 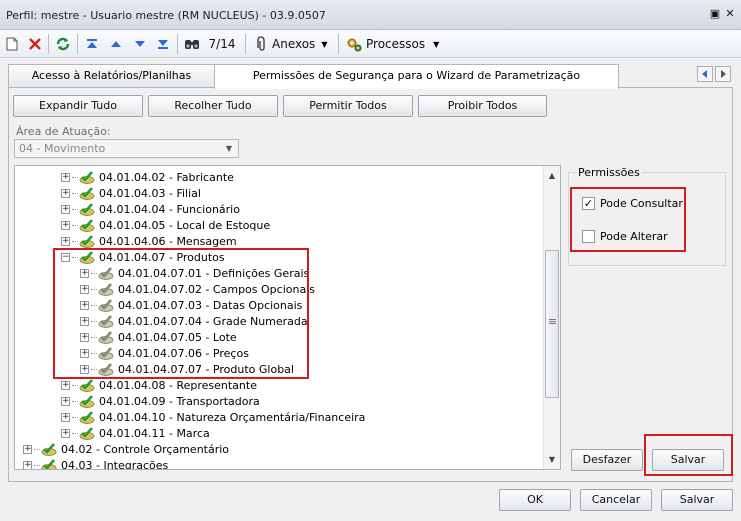 I want to click on refresh-icon, so click(x=63, y=44).